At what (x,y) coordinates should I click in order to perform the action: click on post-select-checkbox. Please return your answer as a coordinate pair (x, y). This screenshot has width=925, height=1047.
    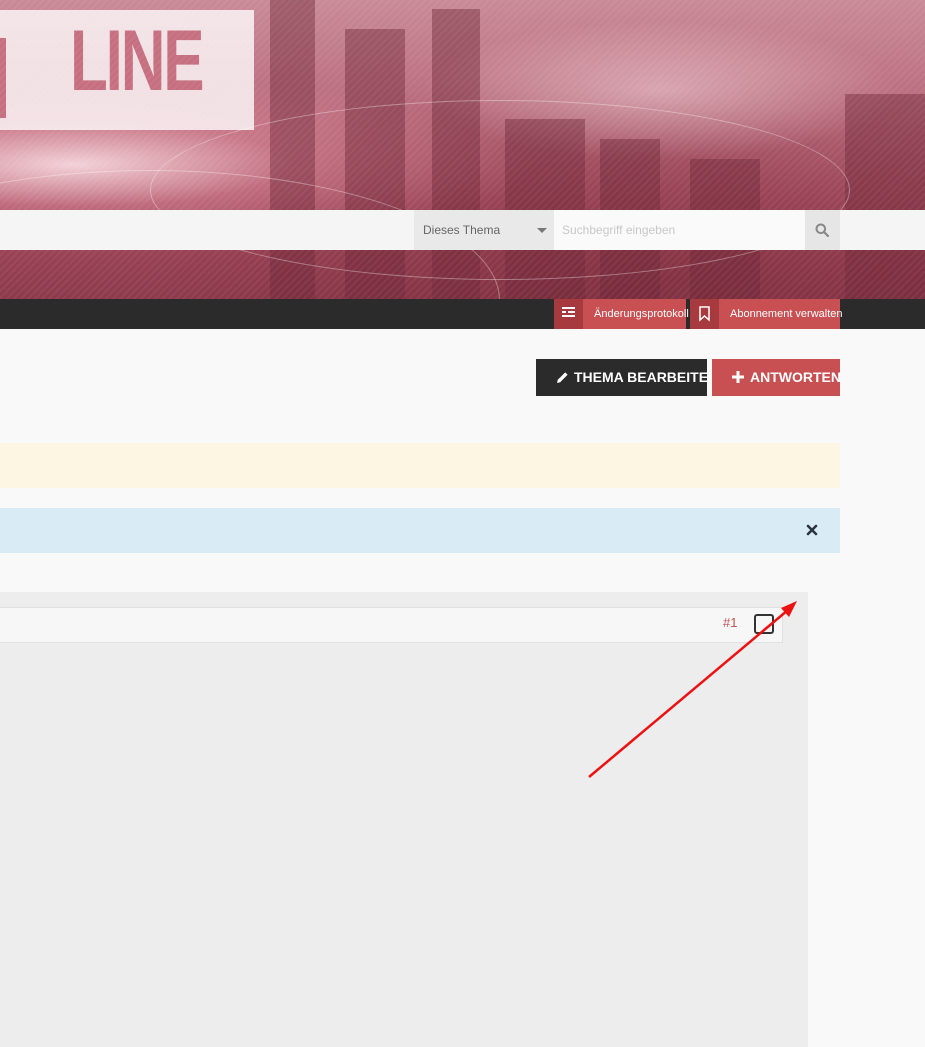
    Looking at the image, I should click on (764, 624).